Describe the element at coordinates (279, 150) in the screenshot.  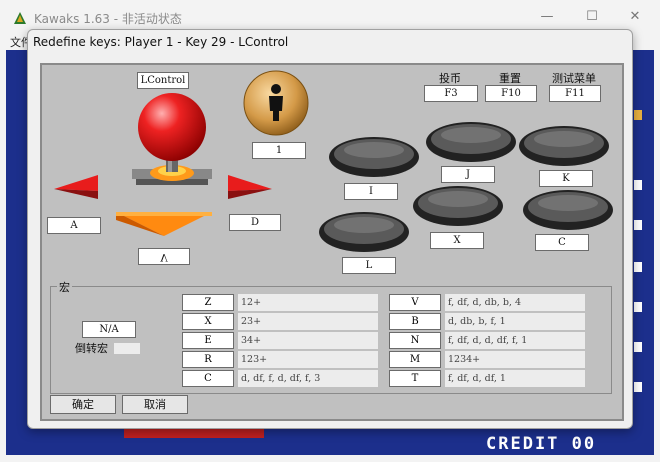
I see `start-key-field: 1` at that location.